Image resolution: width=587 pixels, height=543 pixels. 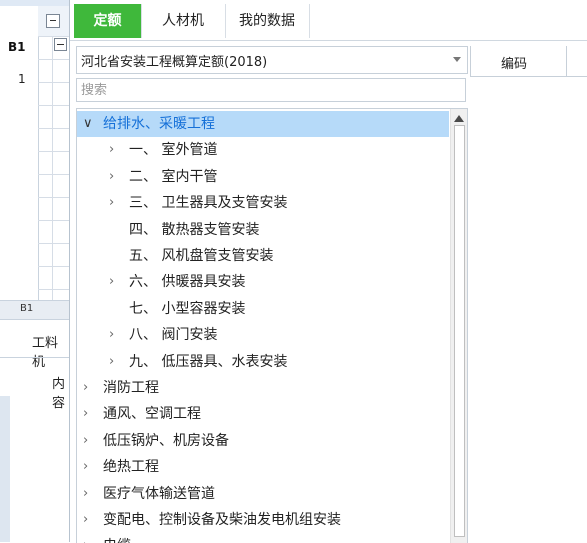 I want to click on tab-label: 工料机, so click(x=45, y=353).